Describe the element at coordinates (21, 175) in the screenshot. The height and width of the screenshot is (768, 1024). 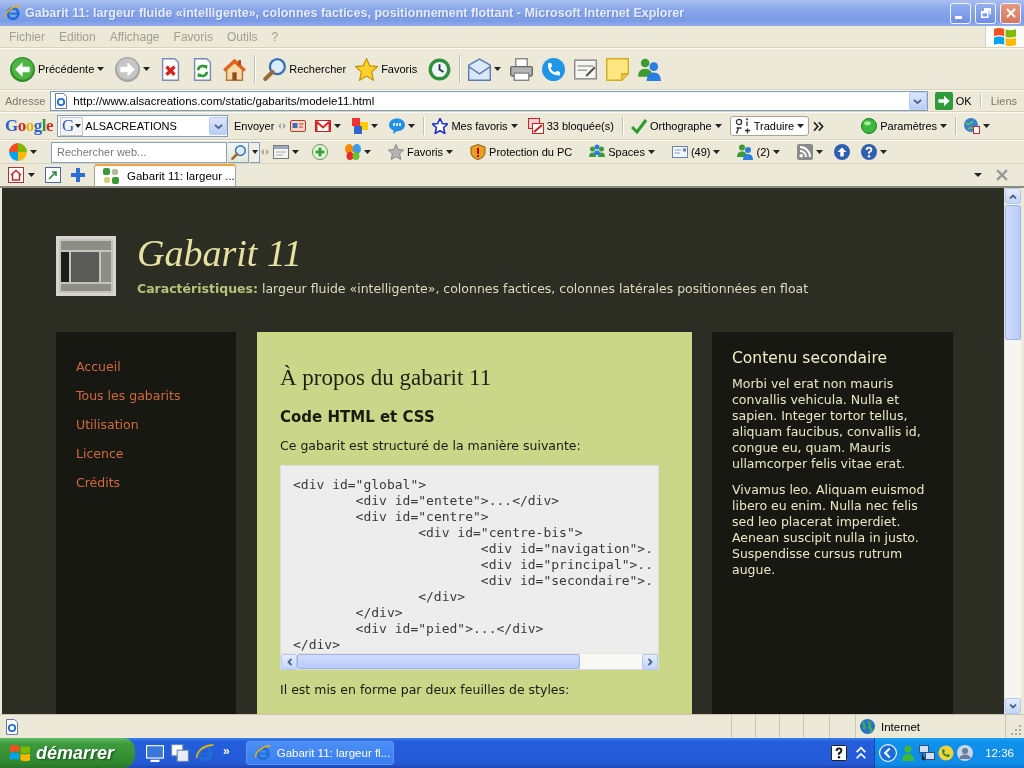
I see `tab-list-button` at that location.